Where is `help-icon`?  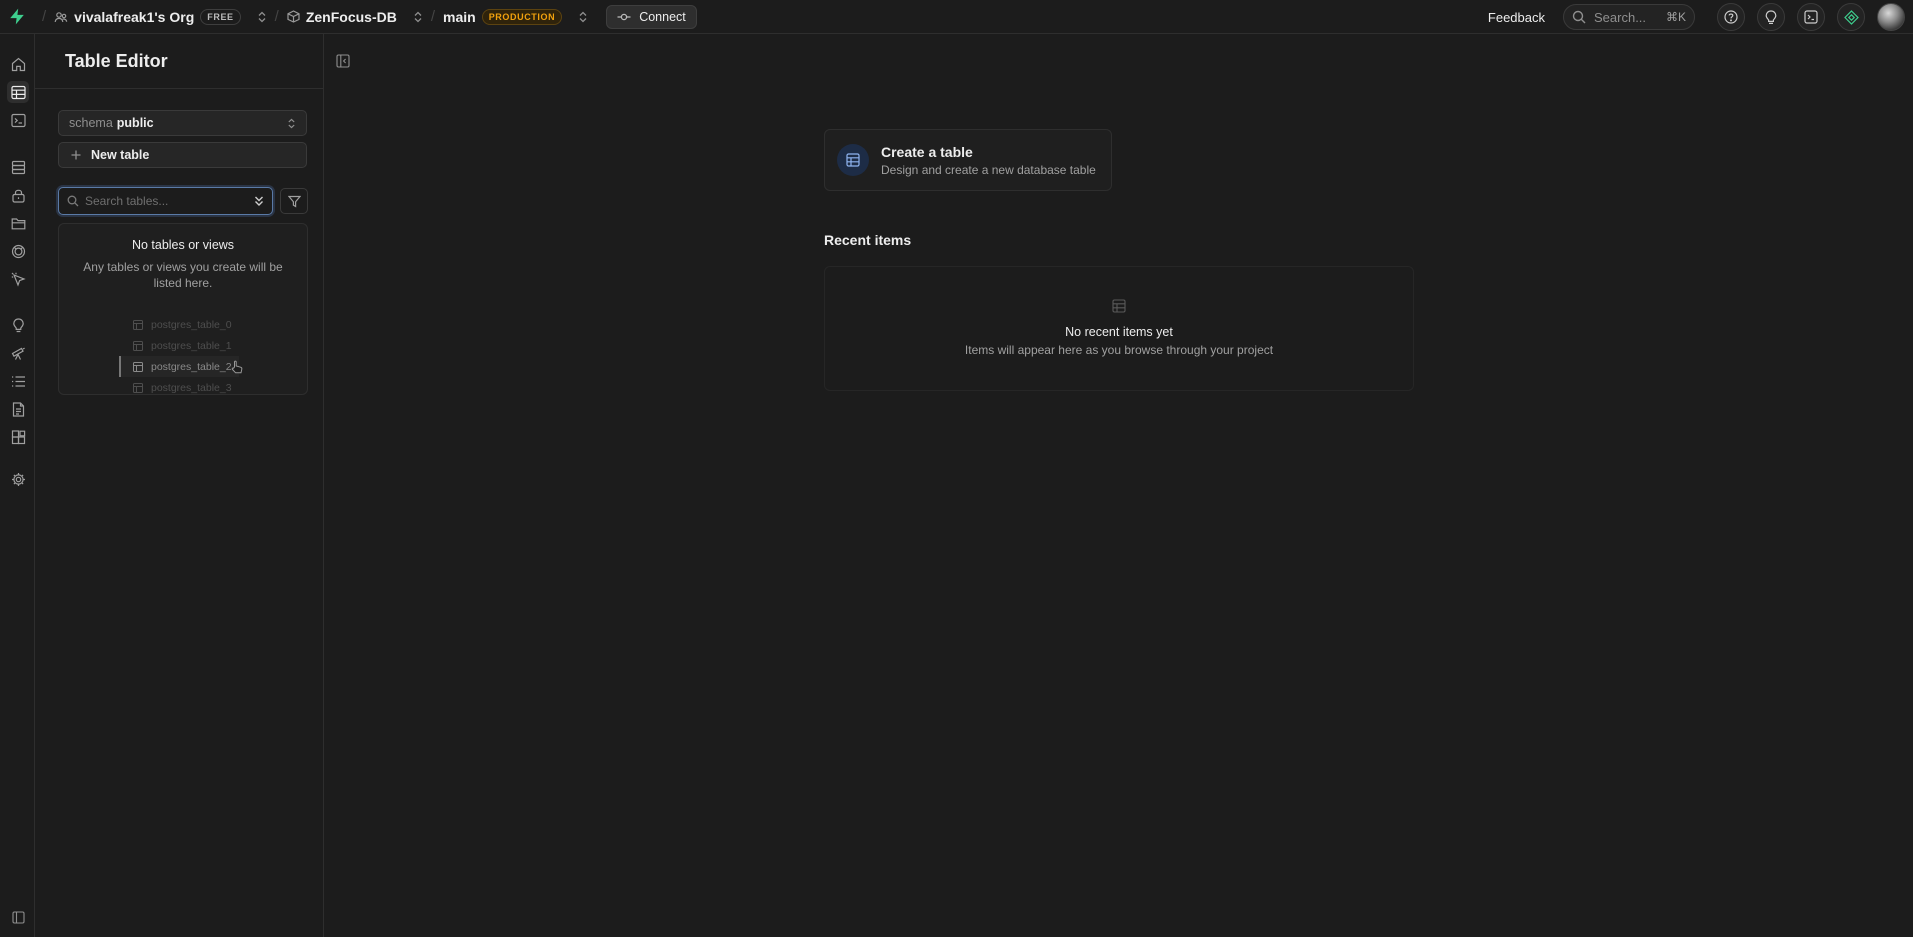
help-icon is located at coordinates (1731, 17).